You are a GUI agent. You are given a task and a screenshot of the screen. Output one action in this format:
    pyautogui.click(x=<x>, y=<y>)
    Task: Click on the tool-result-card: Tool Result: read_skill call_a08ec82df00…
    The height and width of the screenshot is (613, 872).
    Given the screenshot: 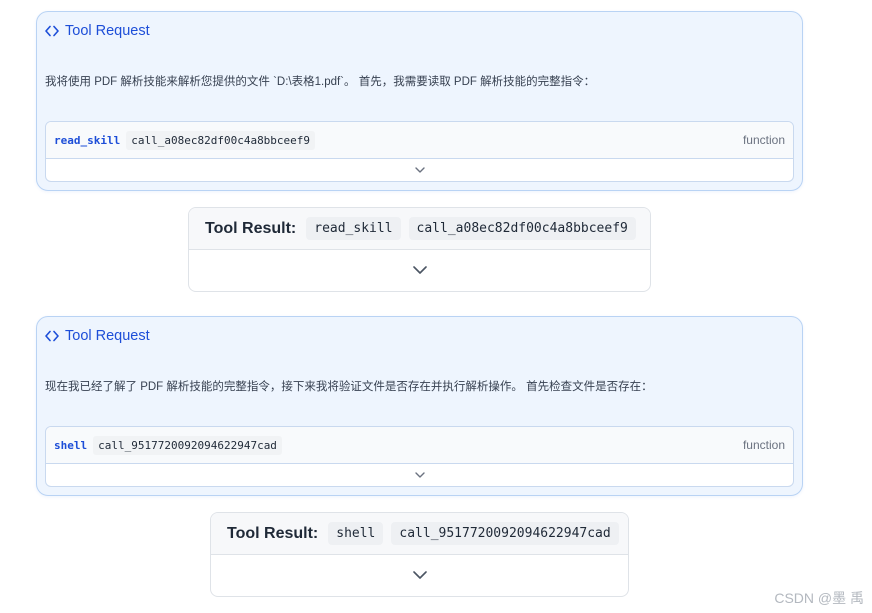 What is the action you would take?
    pyautogui.click(x=419, y=249)
    